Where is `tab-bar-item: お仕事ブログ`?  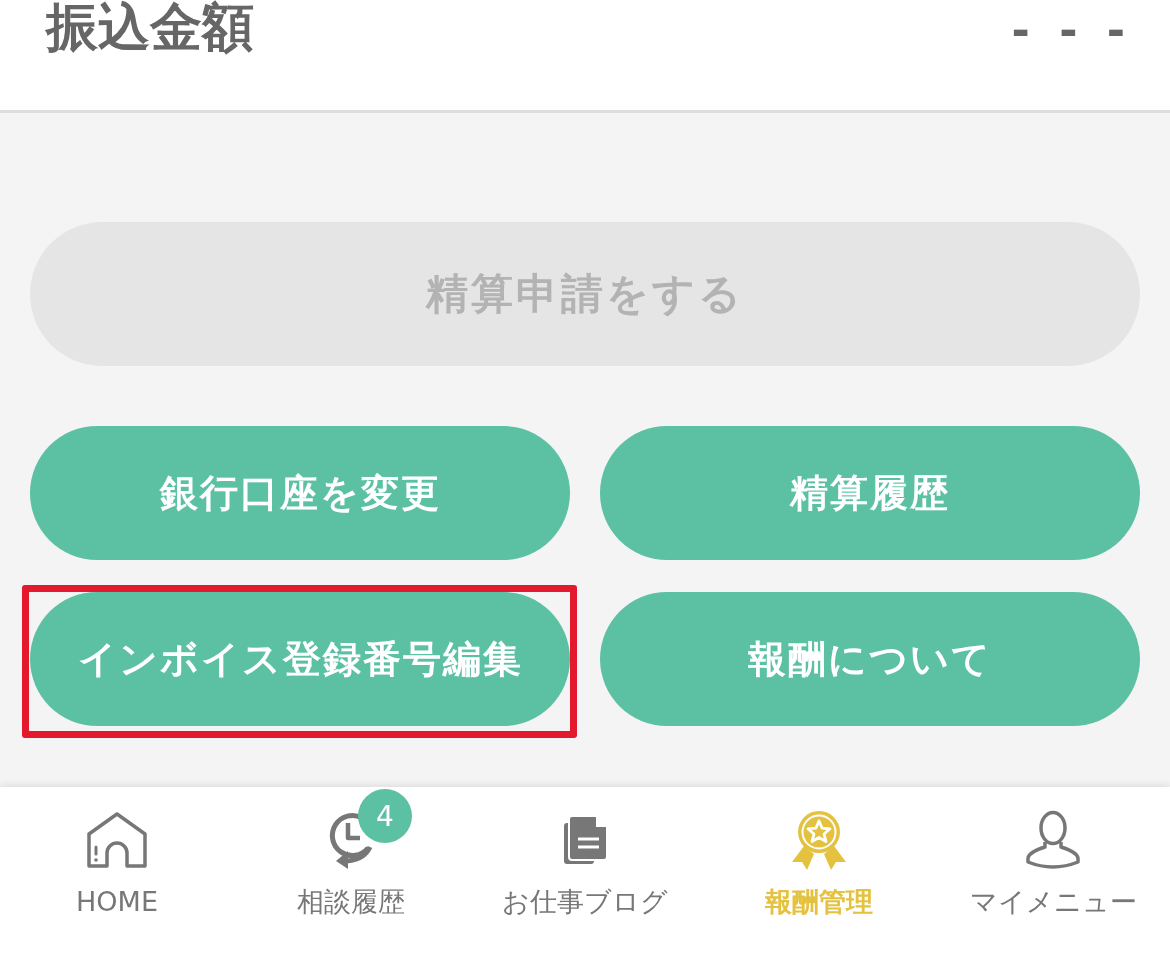
tab-bar-item: お仕事ブログ is located at coordinates (585, 871).